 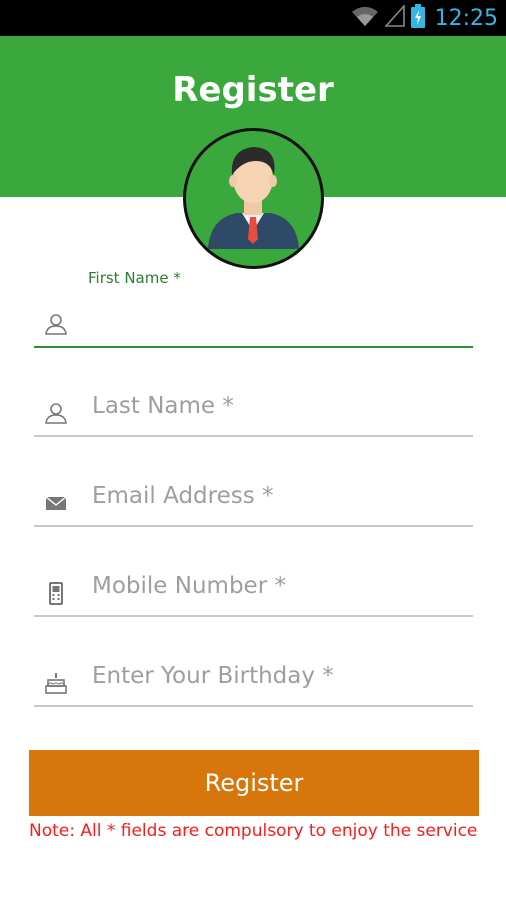 What do you see at coordinates (253, 526) in the screenshot?
I see `email-underline` at bounding box center [253, 526].